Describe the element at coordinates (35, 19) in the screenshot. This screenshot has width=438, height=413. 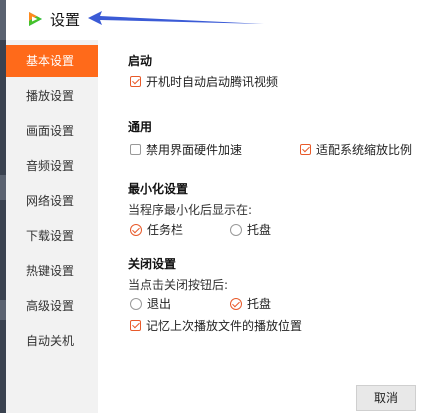
I see `tencent-video-logo-icon` at that location.